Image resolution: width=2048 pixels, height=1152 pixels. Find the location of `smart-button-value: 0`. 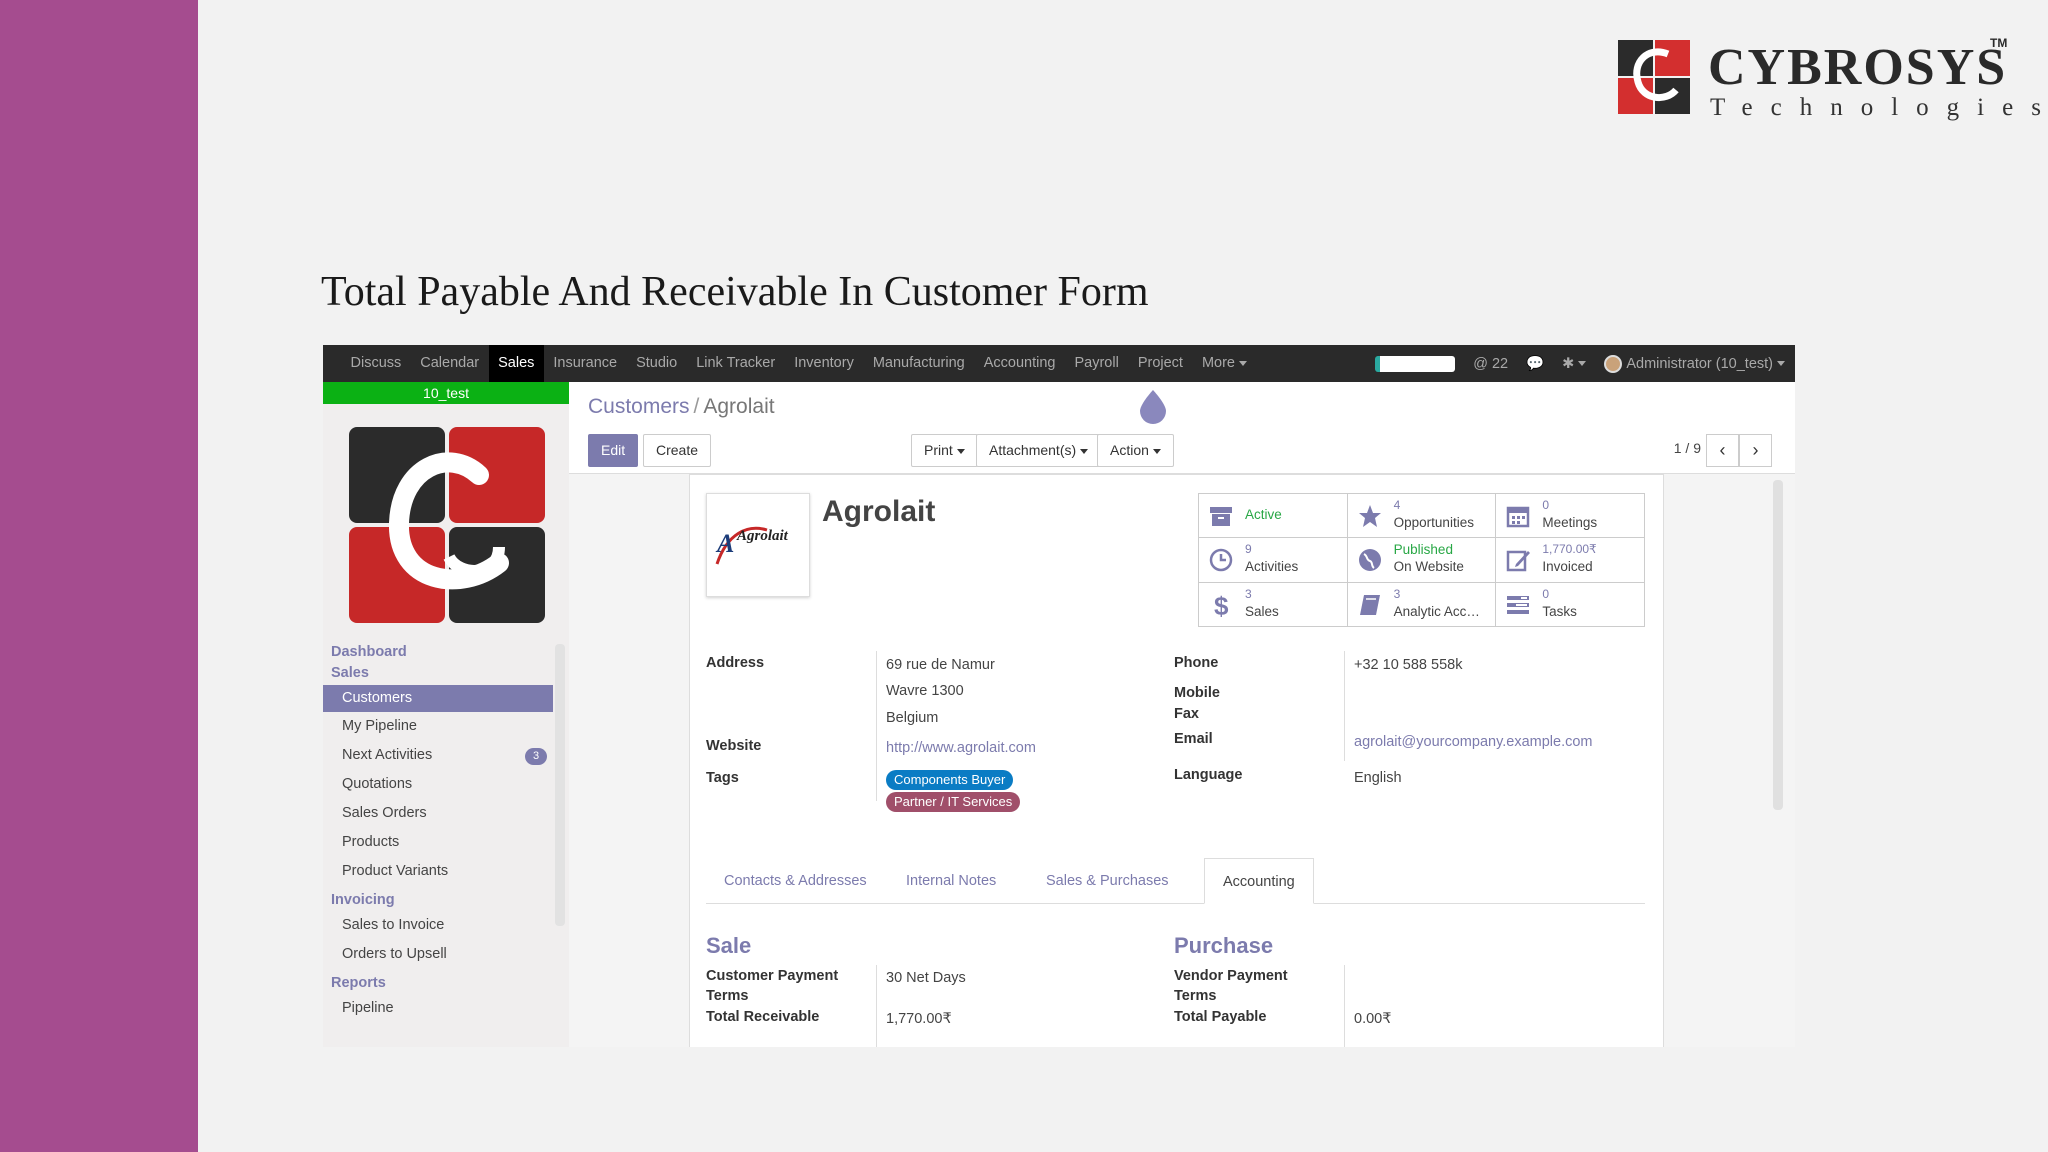

smart-button-value: 0 is located at coordinates (1546, 593).